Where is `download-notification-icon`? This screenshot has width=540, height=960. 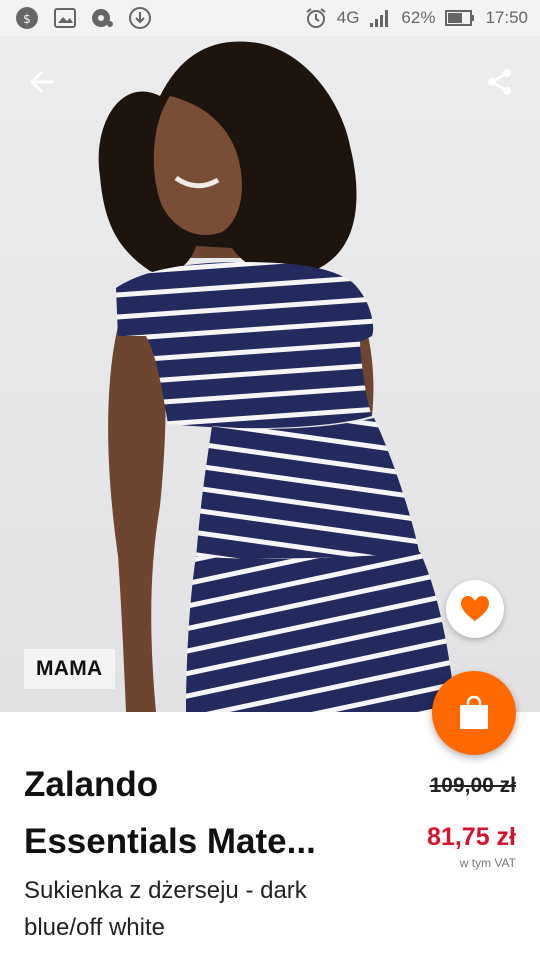 download-notification-icon is located at coordinates (140, 18).